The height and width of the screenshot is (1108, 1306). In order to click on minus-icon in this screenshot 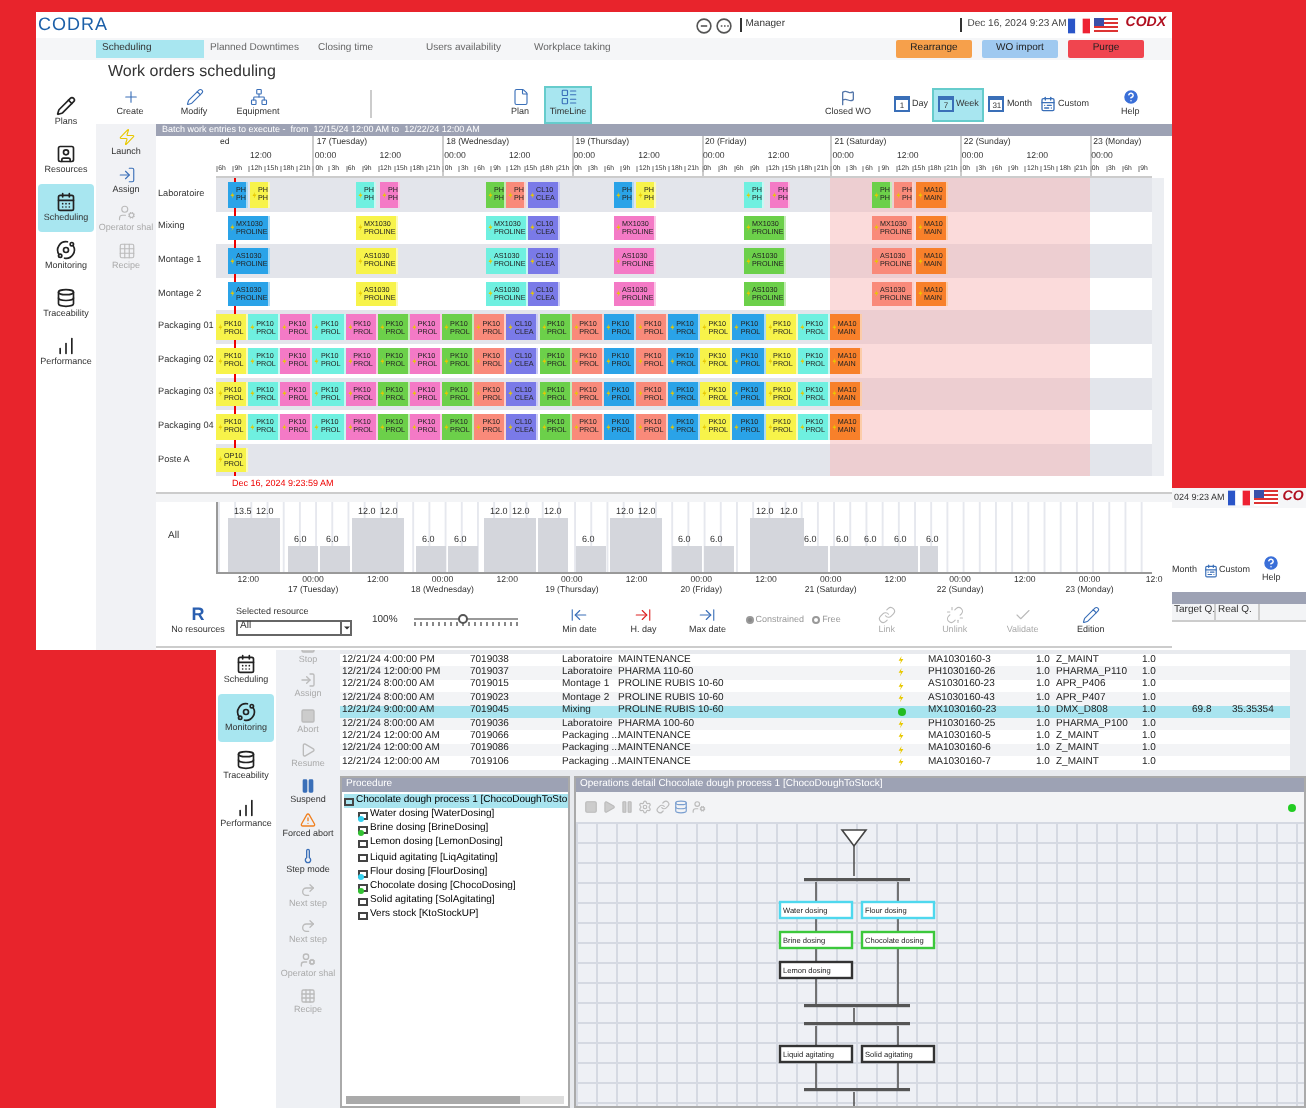, I will do `click(703, 25)`.